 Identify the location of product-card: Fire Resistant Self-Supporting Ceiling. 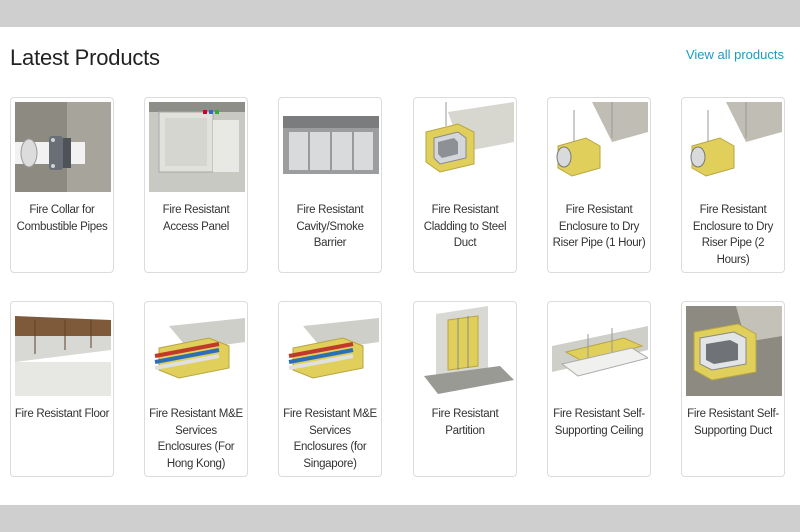
(599, 389).